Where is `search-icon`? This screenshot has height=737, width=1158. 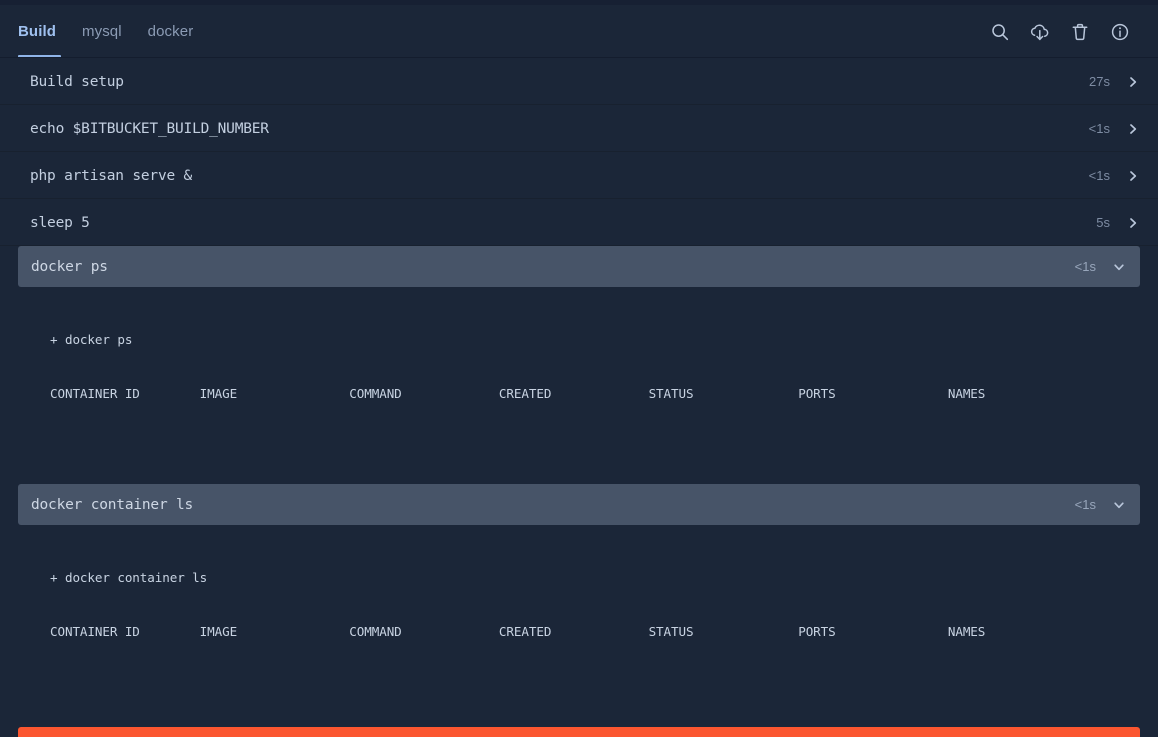
search-icon is located at coordinates (1000, 32).